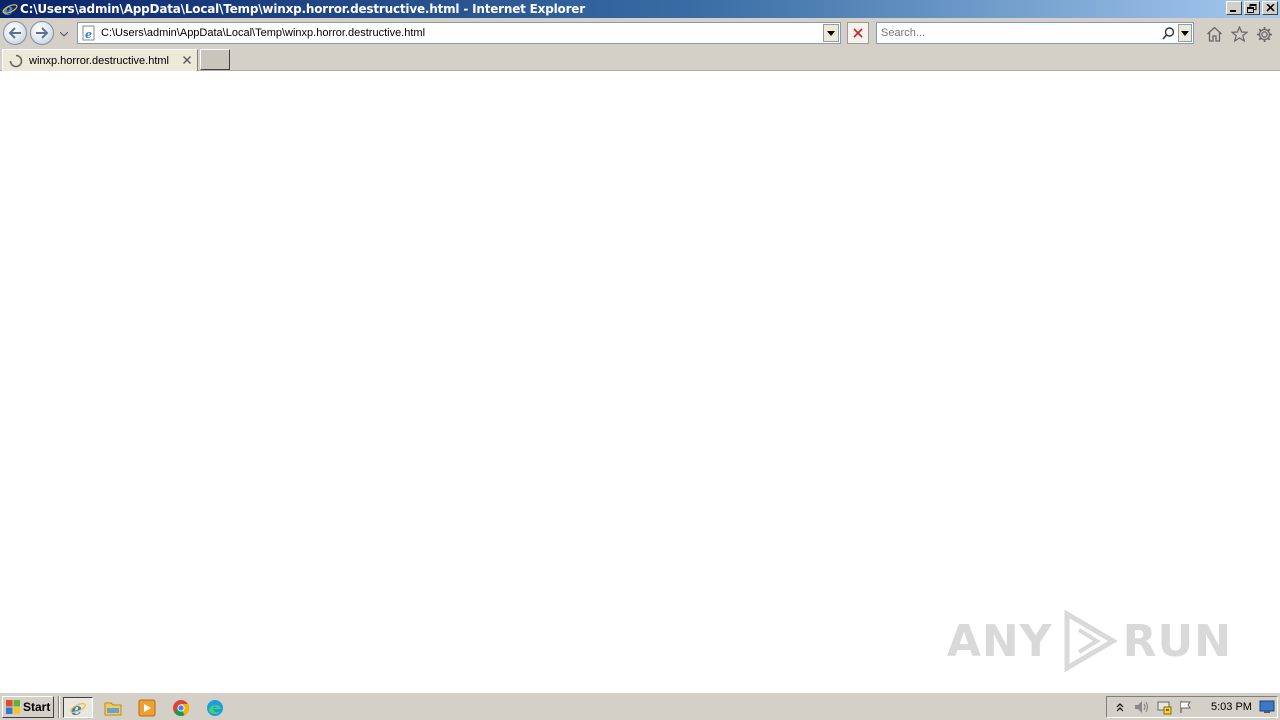  What do you see at coordinates (1234, 8) in the screenshot?
I see `minimize-button` at bounding box center [1234, 8].